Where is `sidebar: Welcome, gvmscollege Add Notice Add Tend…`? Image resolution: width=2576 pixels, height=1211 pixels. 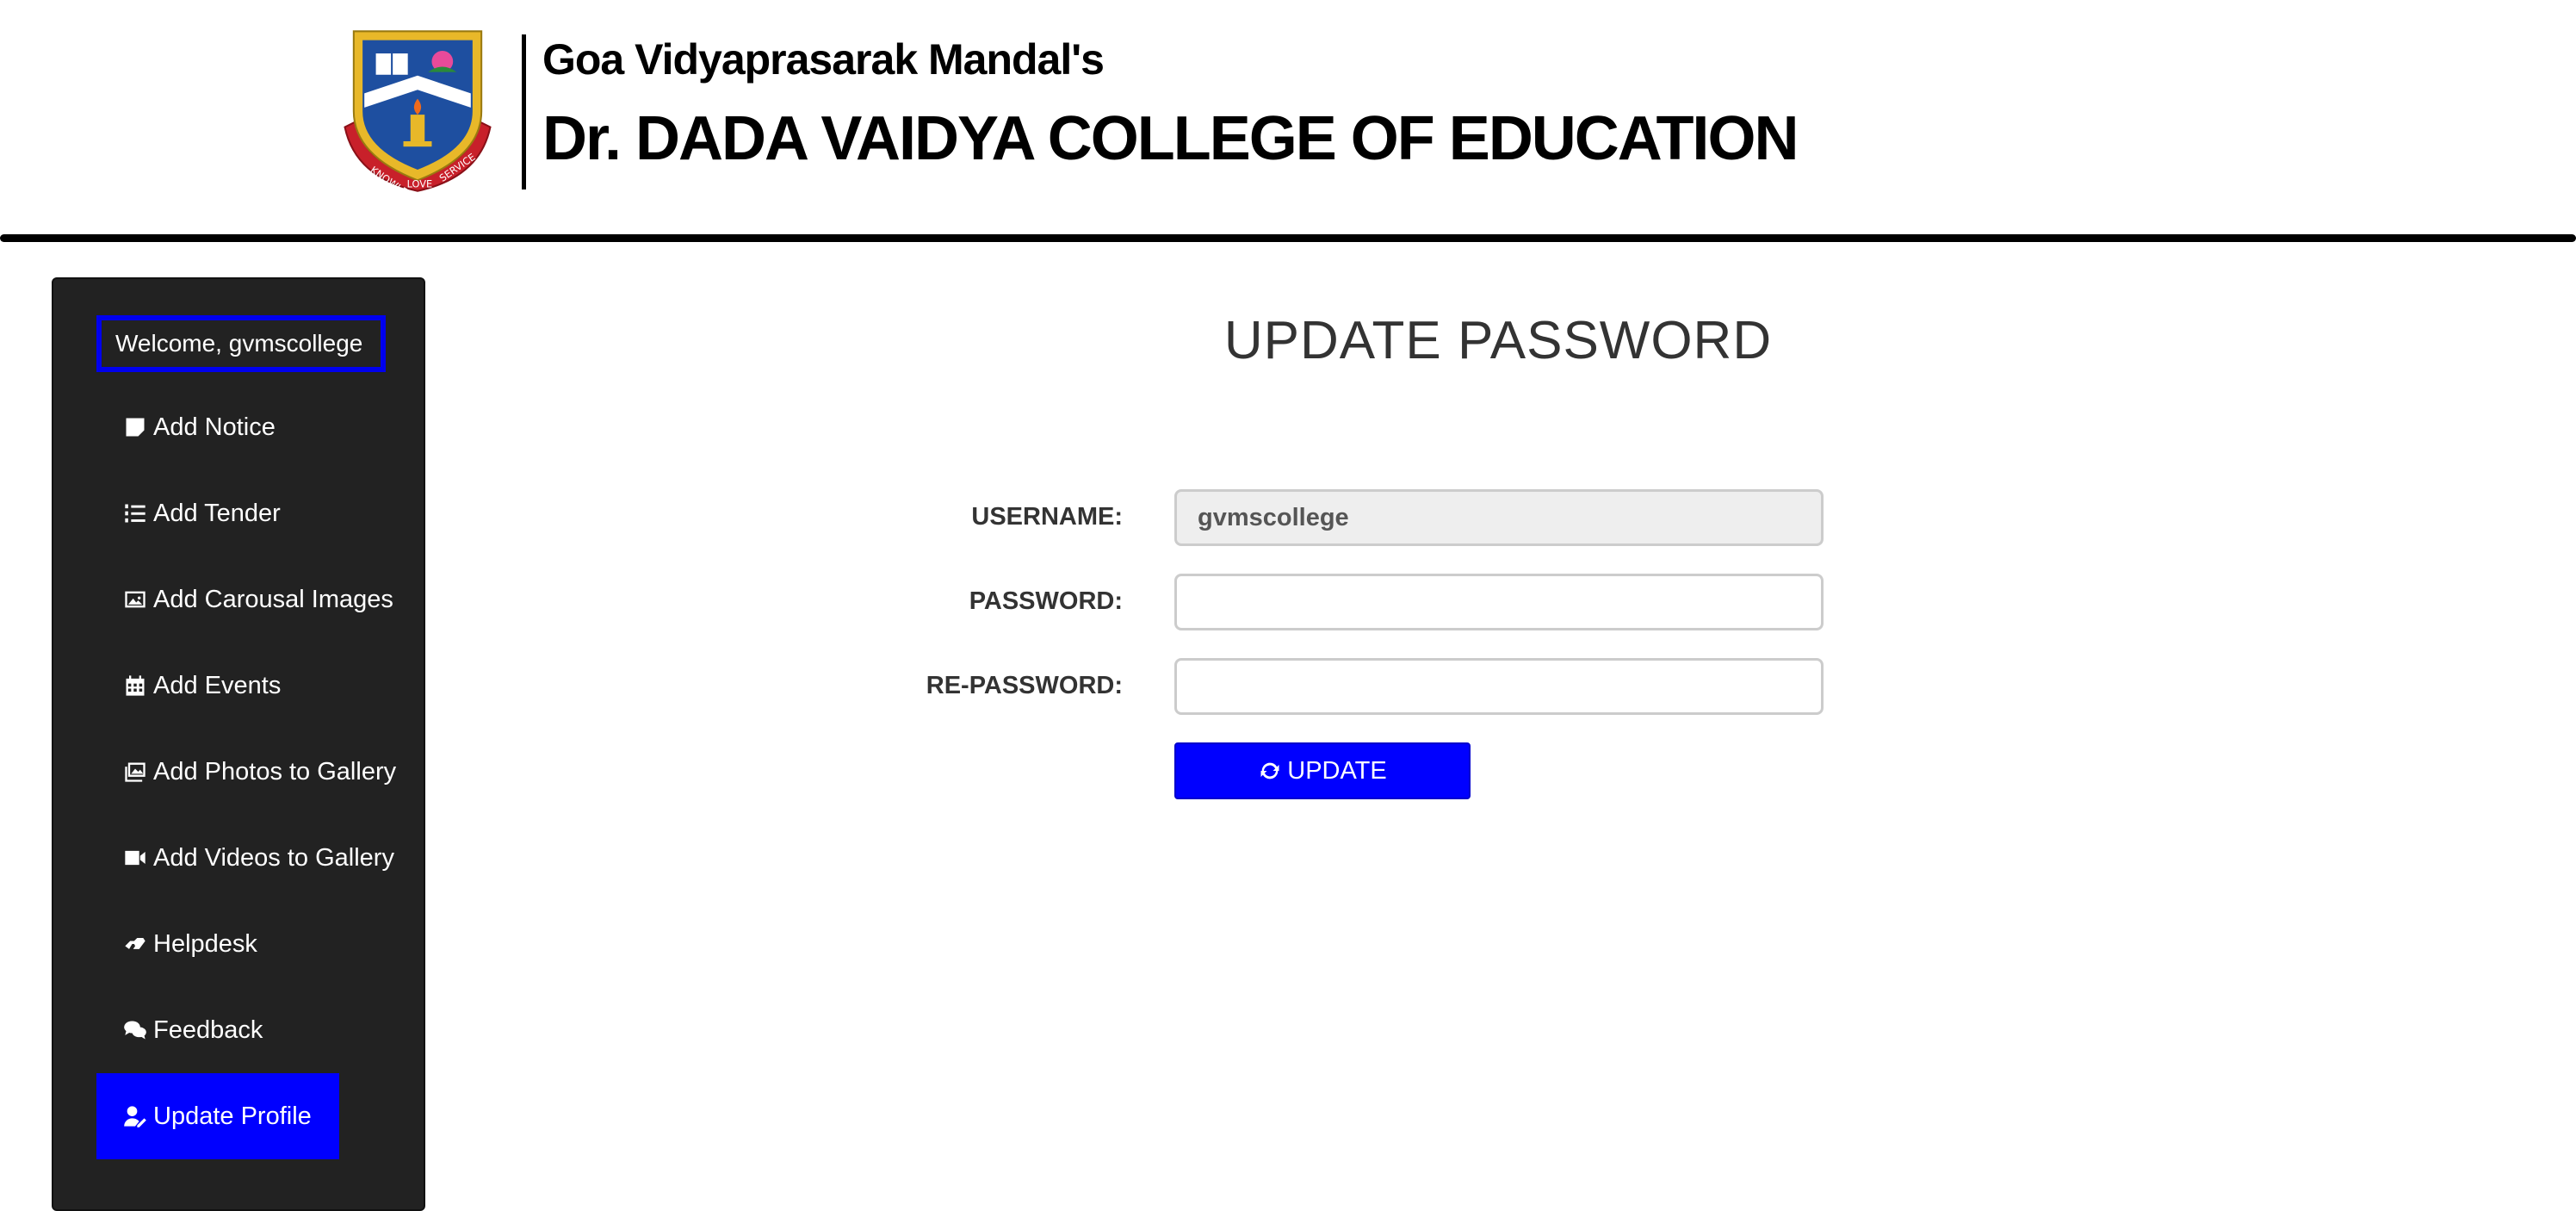
sidebar: Welcome, gvmscollege Add Notice Add Tend… is located at coordinates (238, 744).